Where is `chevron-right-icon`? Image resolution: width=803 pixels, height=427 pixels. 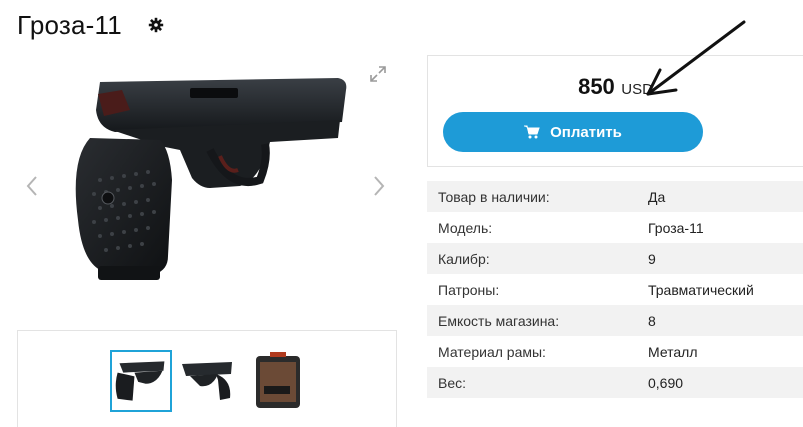
chevron-right-icon is located at coordinates (379, 186).